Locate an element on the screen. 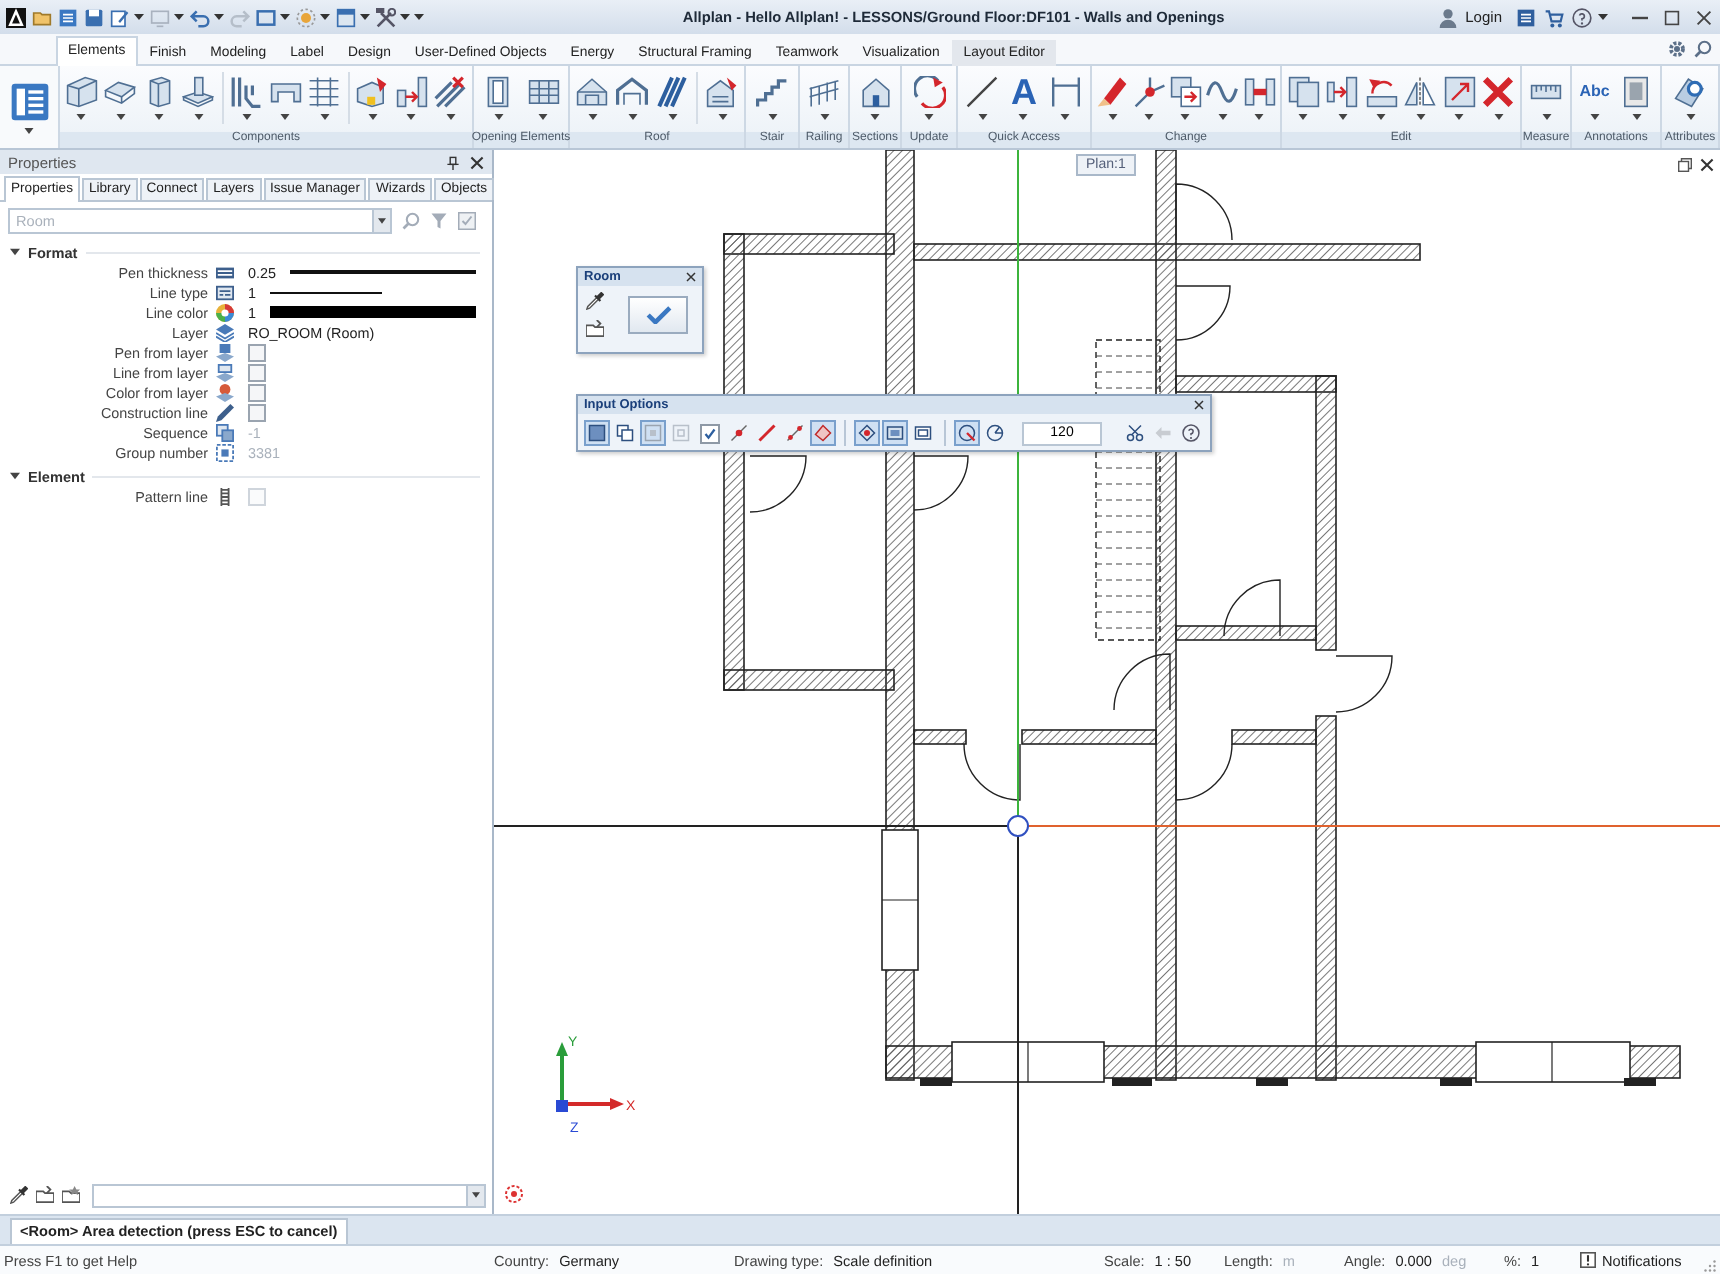  curve-icon is located at coordinates (1222, 92).